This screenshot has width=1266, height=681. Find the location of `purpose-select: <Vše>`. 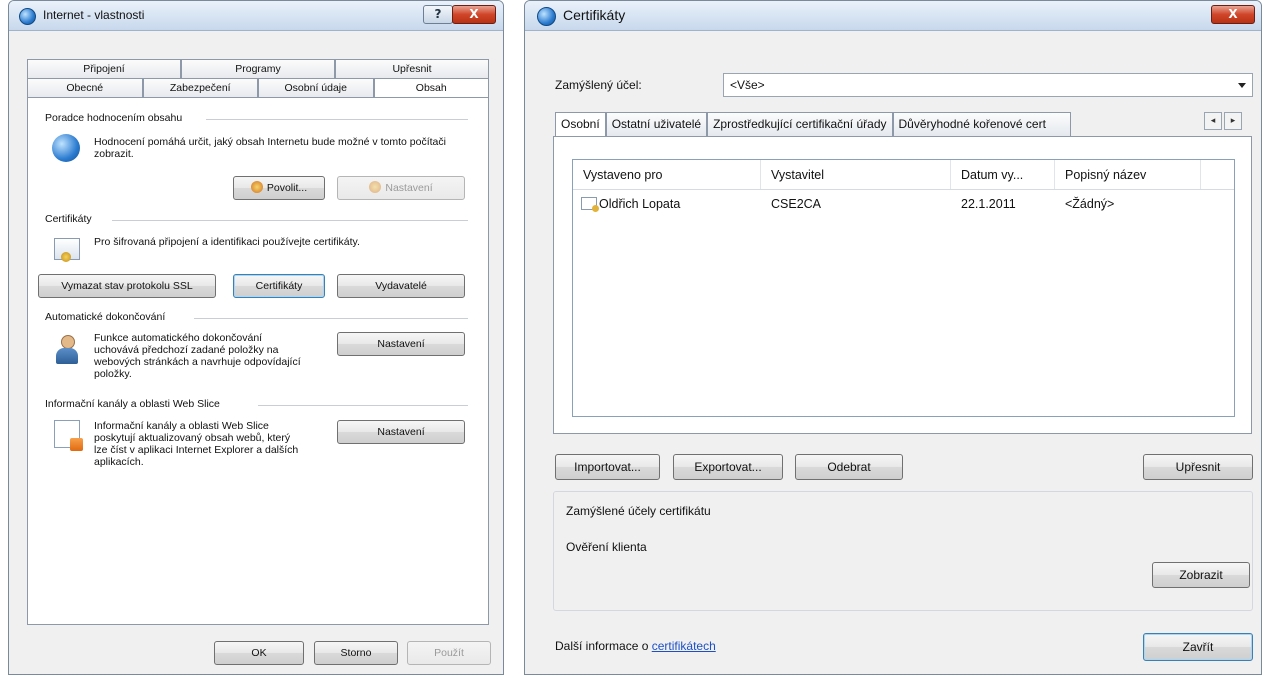

purpose-select: <Vše> is located at coordinates (988, 85).